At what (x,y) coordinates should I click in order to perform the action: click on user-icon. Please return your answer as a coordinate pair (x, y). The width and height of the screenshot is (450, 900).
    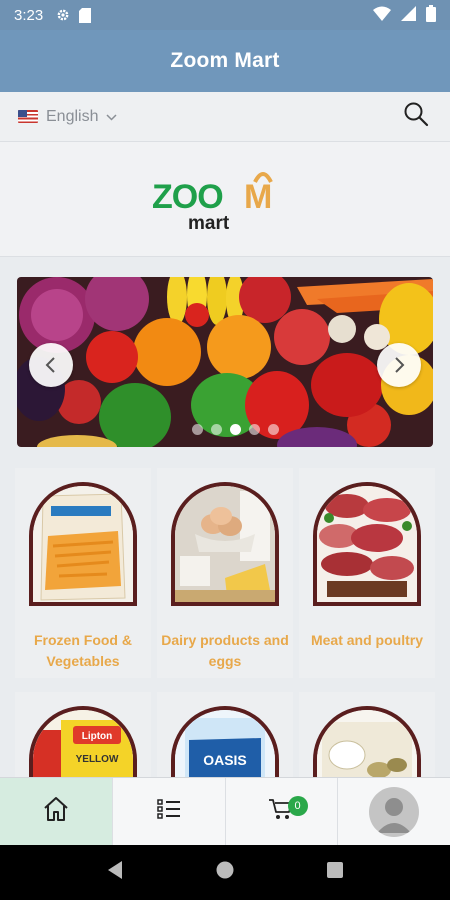
    Looking at the image, I should click on (394, 815).